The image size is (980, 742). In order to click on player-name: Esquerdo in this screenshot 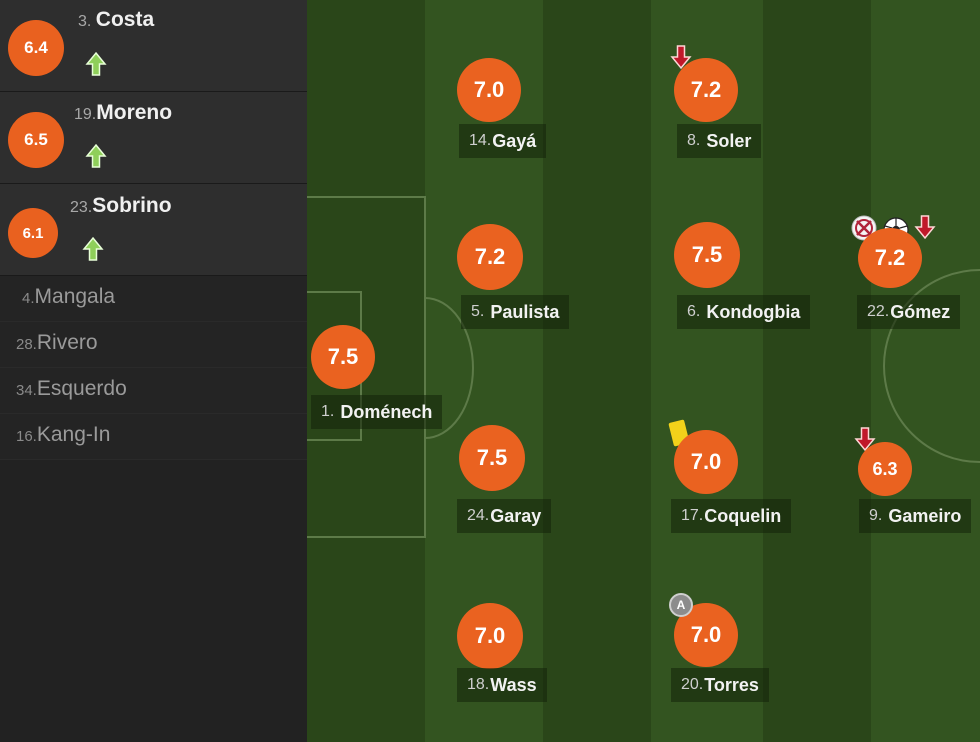, I will do `click(81, 388)`.